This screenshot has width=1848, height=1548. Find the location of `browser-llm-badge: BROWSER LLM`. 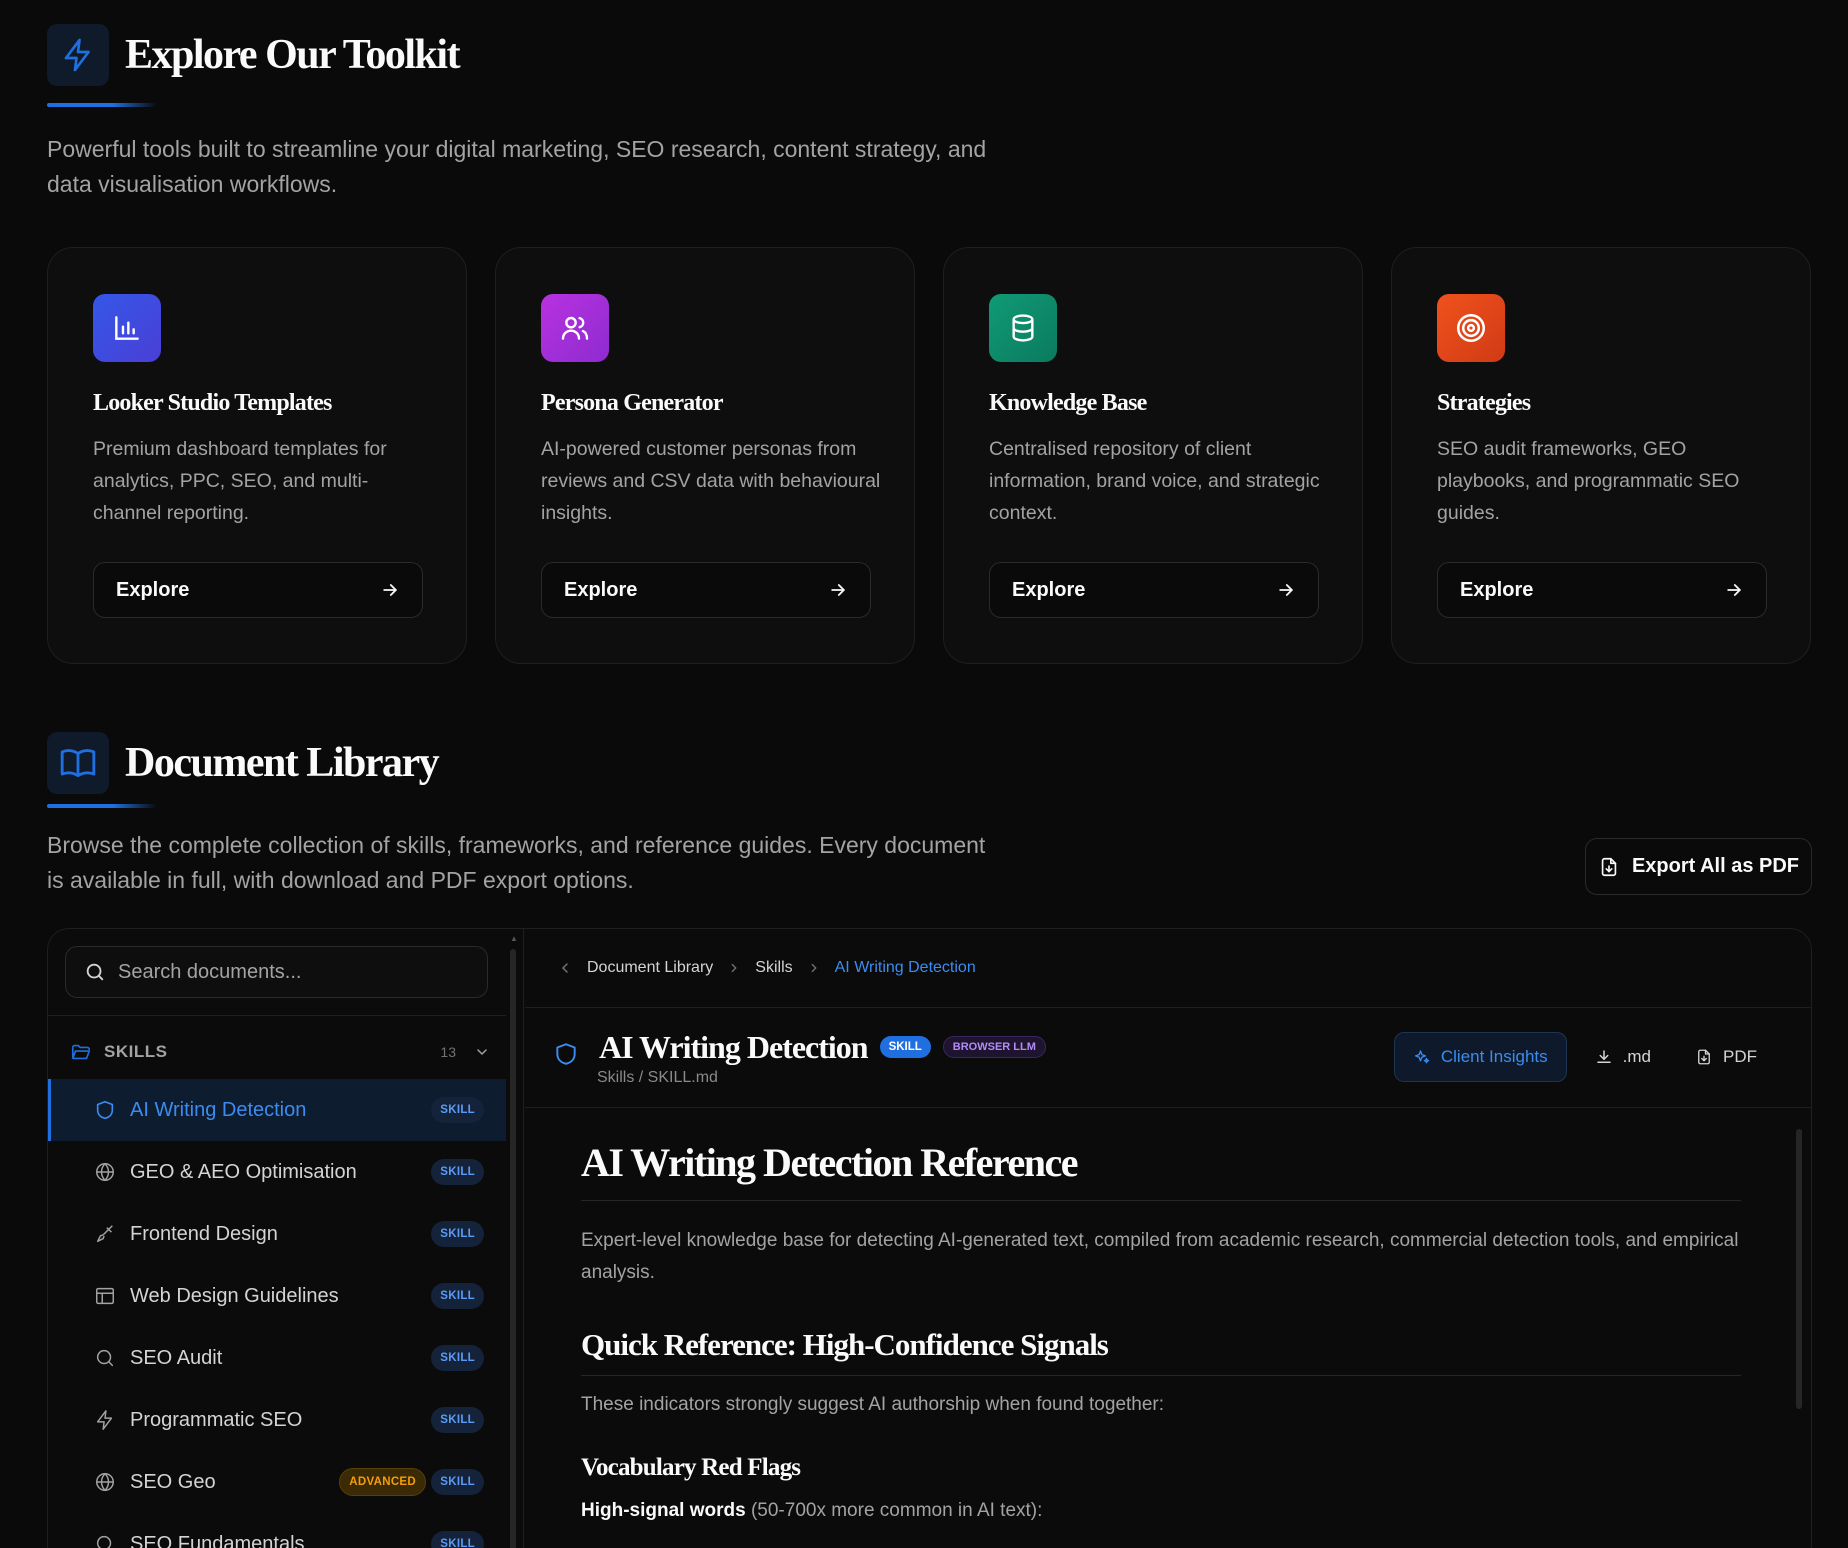

browser-llm-badge: BROWSER LLM is located at coordinates (994, 1047).